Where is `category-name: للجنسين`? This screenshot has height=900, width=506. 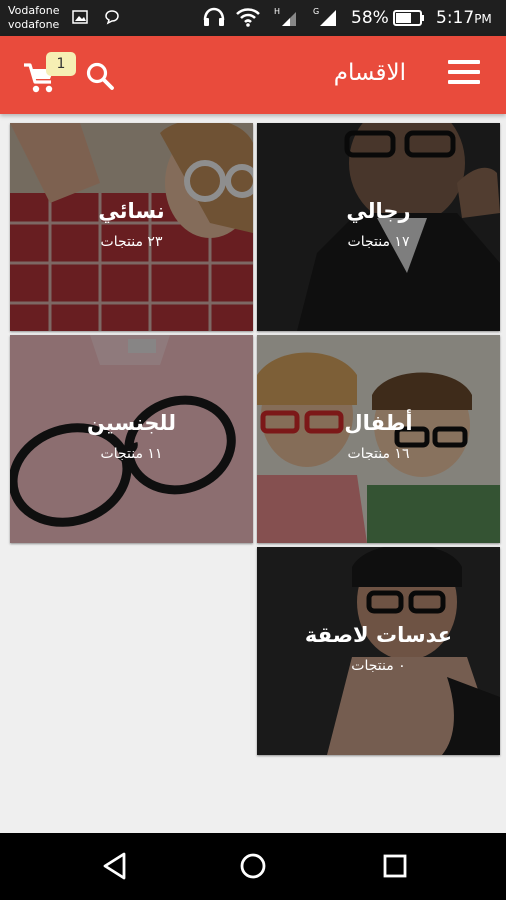 category-name: للجنسين is located at coordinates (131, 423).